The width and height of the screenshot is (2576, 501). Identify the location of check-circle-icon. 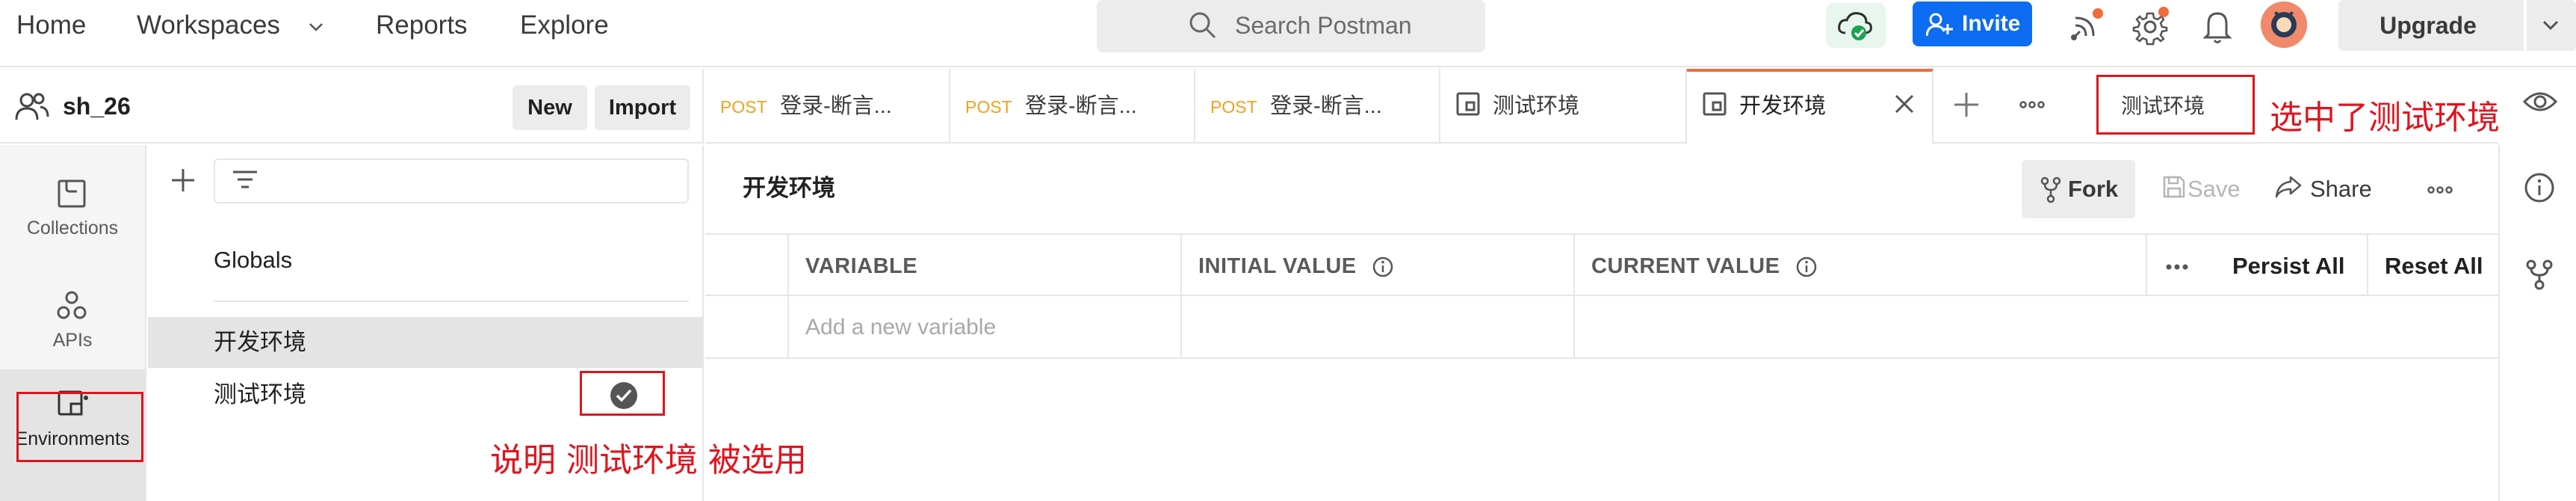
(623, 395).